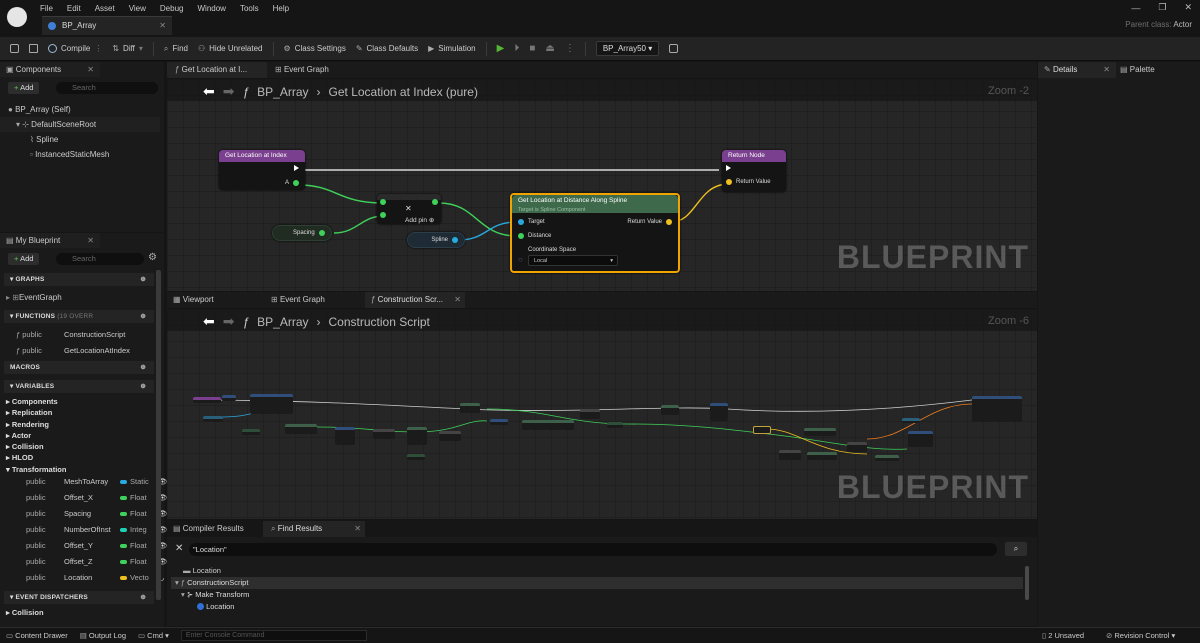  What do you see at coordinates (50, 69) in the screenshot?
I see `components-tab: ▣ Components ✕` at bounding box center [50, 69].